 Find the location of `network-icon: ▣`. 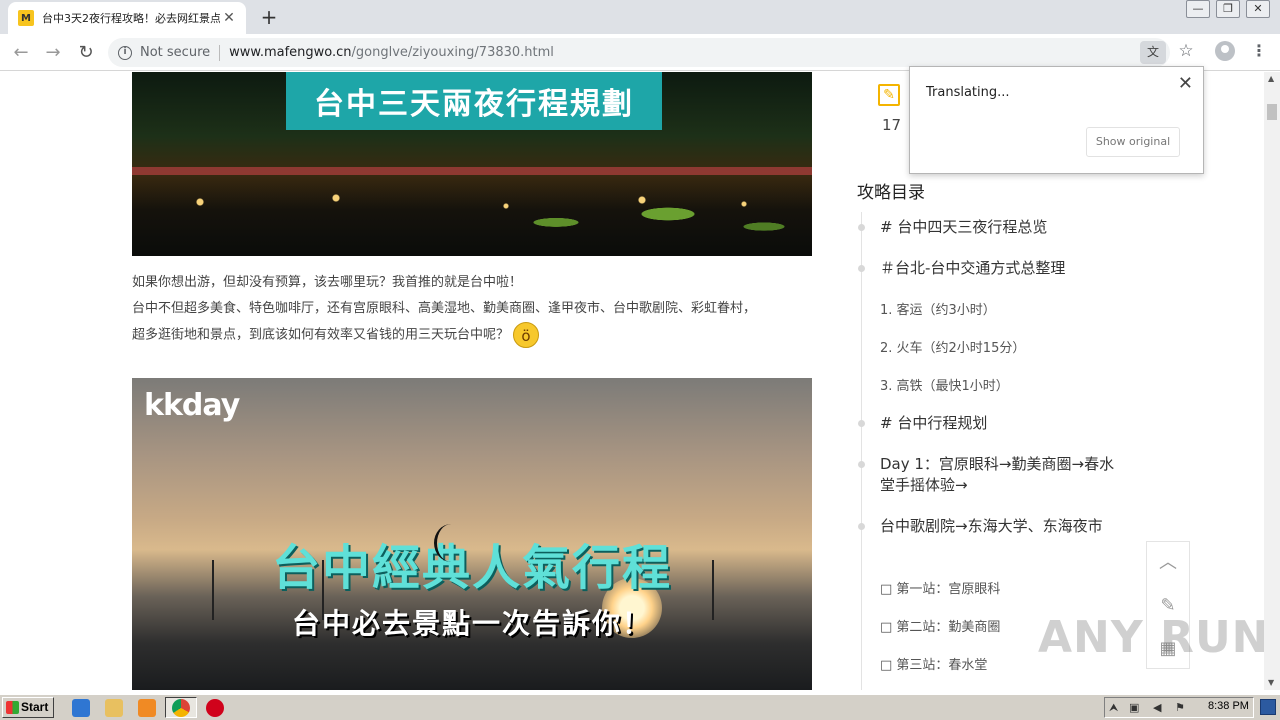

network-icon: ▣ is located at coordinates (1134, 707).